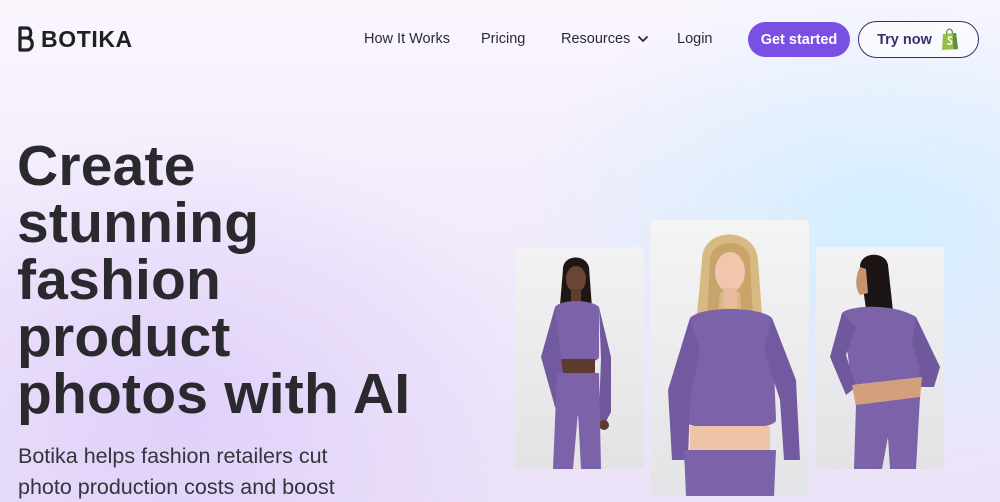 The image size is (1000, 502). I want to click on nav-resources: Resources, so click(605, 39).